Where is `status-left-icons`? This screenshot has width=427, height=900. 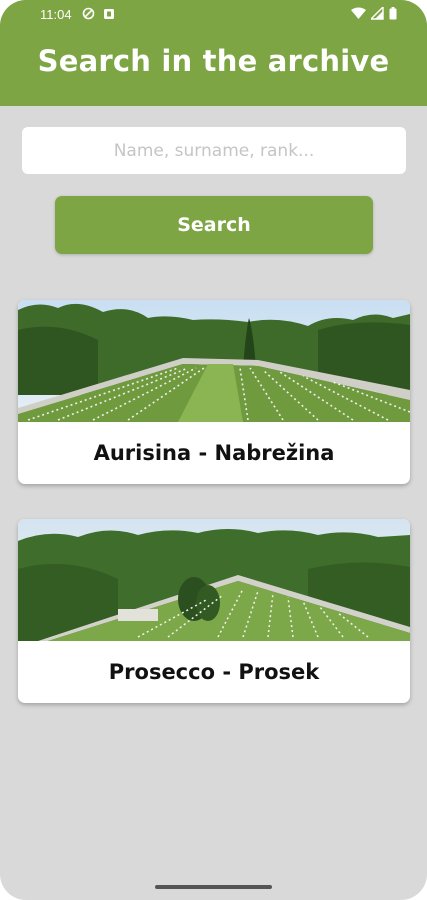
status-left-icons is located at coordinates (98, 13).